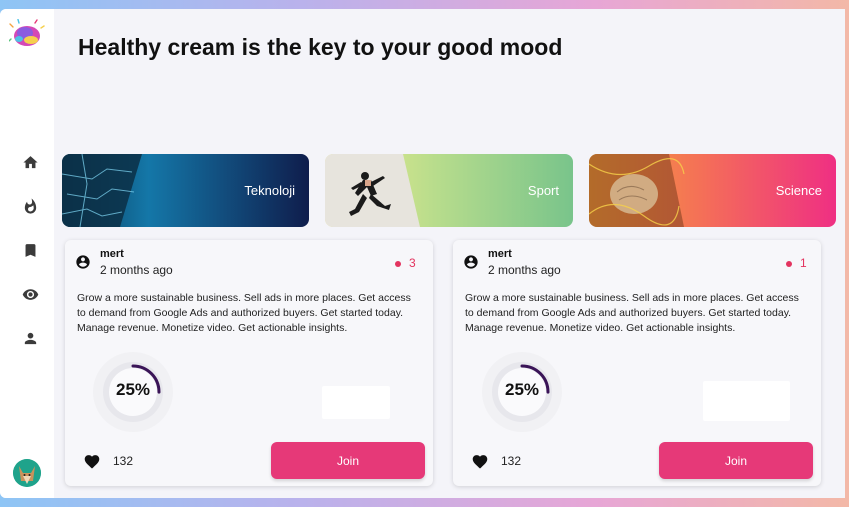  What do you see at coordinates (412, 263) in the screenshot?
I see `post-count-badge: 3` at bounding box center [412, 263].